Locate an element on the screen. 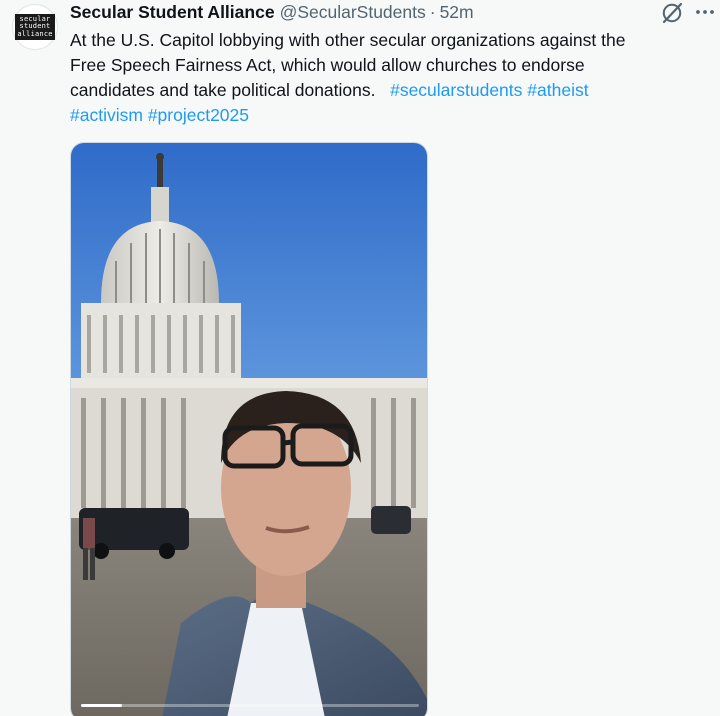 This screenshot has width=720, height=716. video-progress-bar is located at coordinates (250, 705).